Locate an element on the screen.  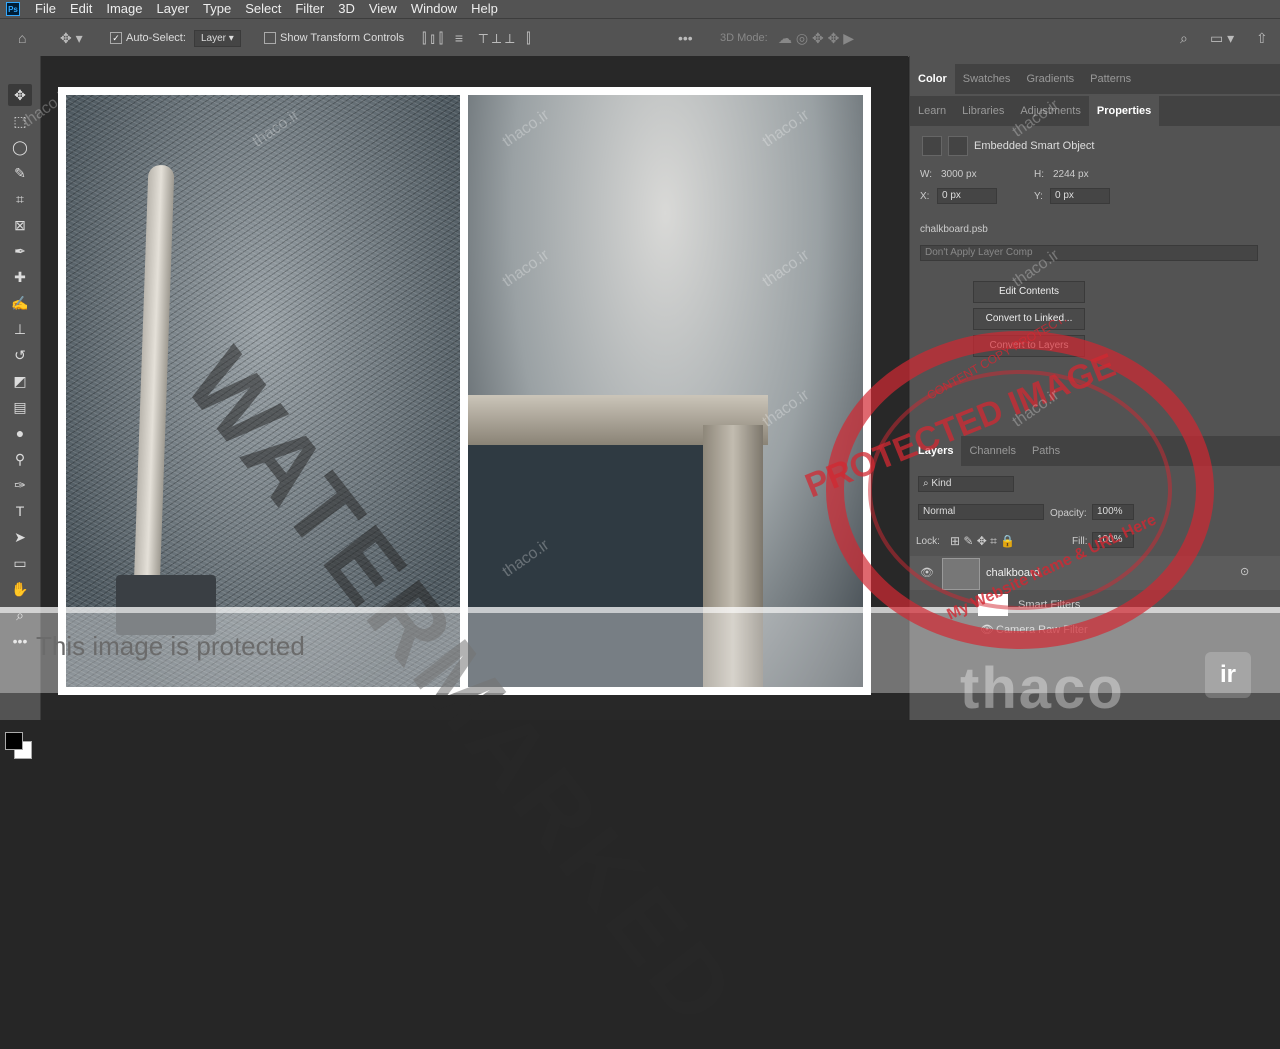
3d-mode-icons: ☁ ◎ ✥ ✥ ▶ is located at coordinates (816, 37).